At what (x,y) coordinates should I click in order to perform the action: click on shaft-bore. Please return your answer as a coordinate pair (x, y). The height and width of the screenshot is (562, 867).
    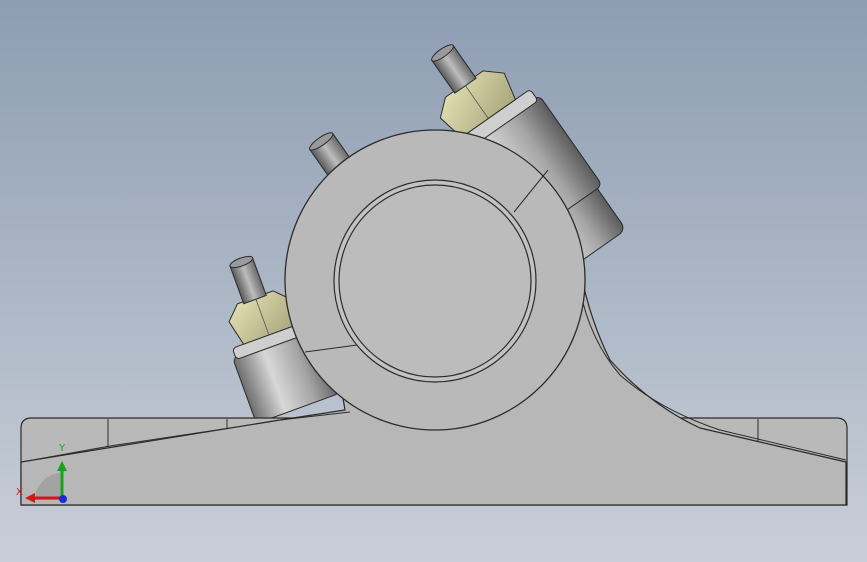
    Looking at the image, I should click on (435, 281).